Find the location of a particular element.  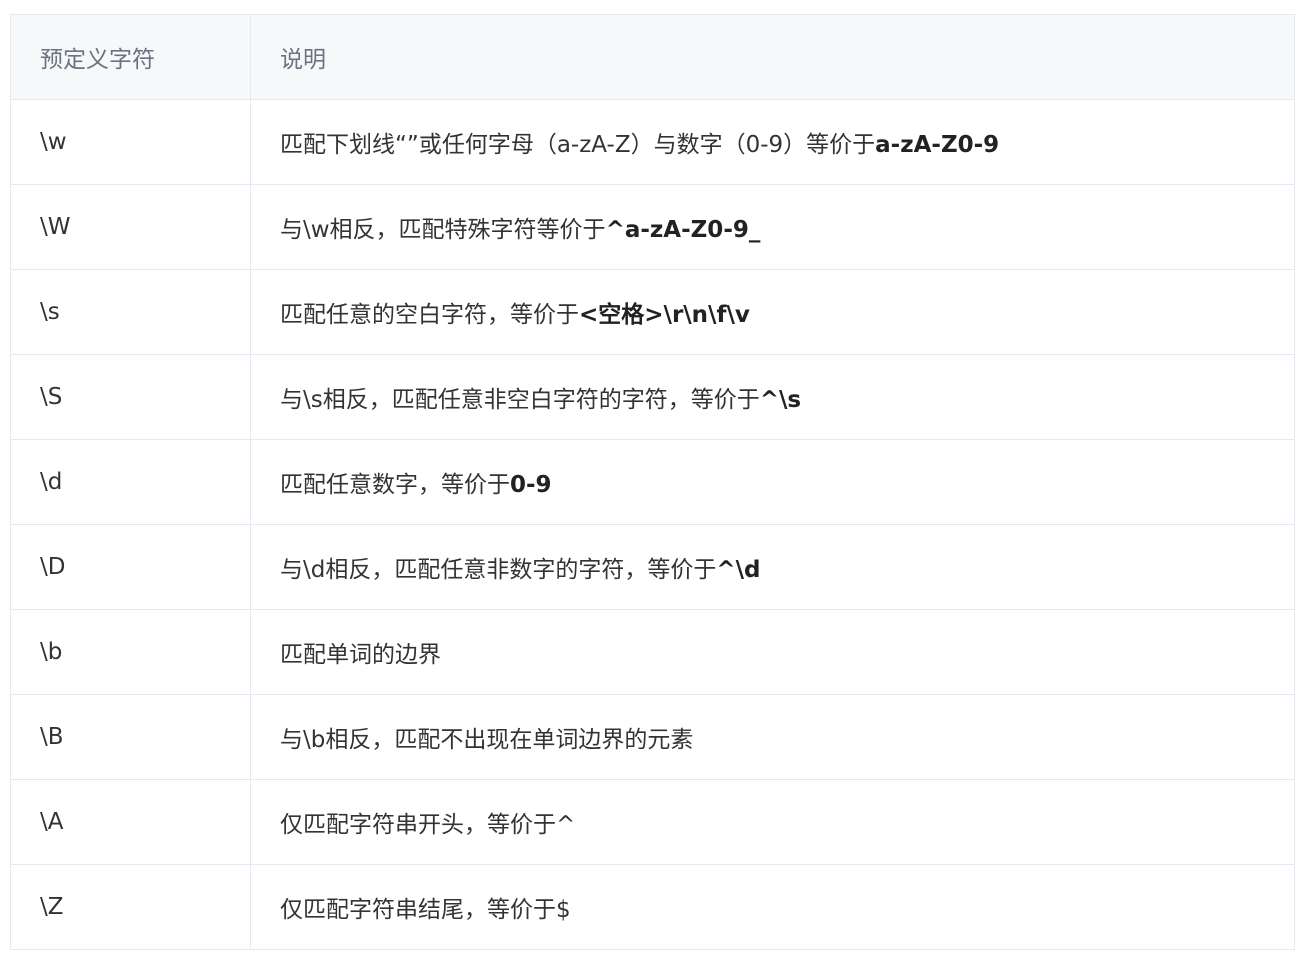

char-cell: \w is located at coordinates (130, 142).